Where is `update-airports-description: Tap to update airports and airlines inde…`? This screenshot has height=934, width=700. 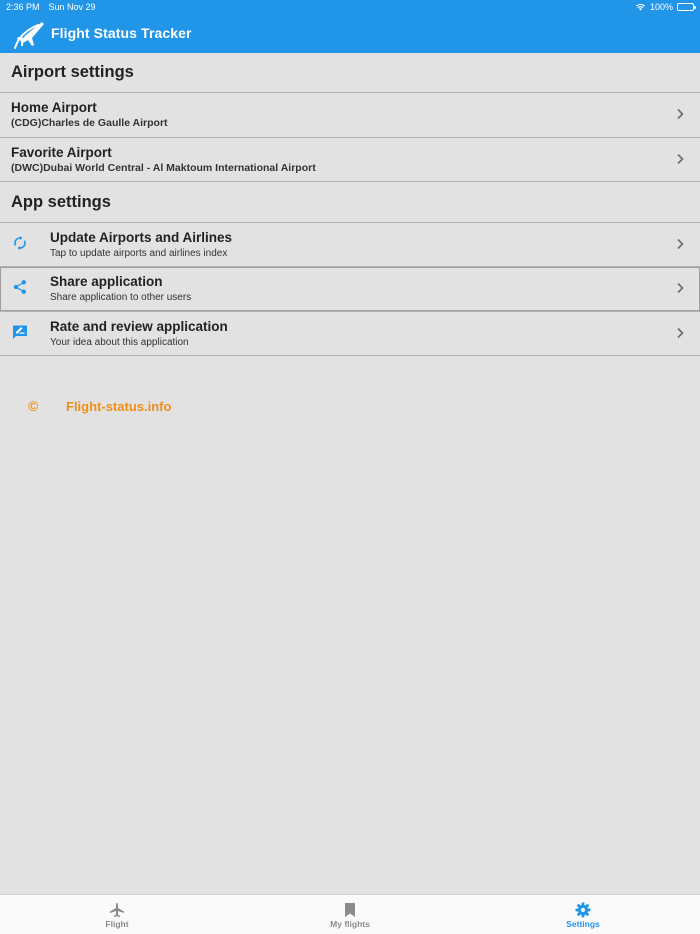 update-airports-description: Tap to update airports and airlines inde… is located at coordinates (139, 253).